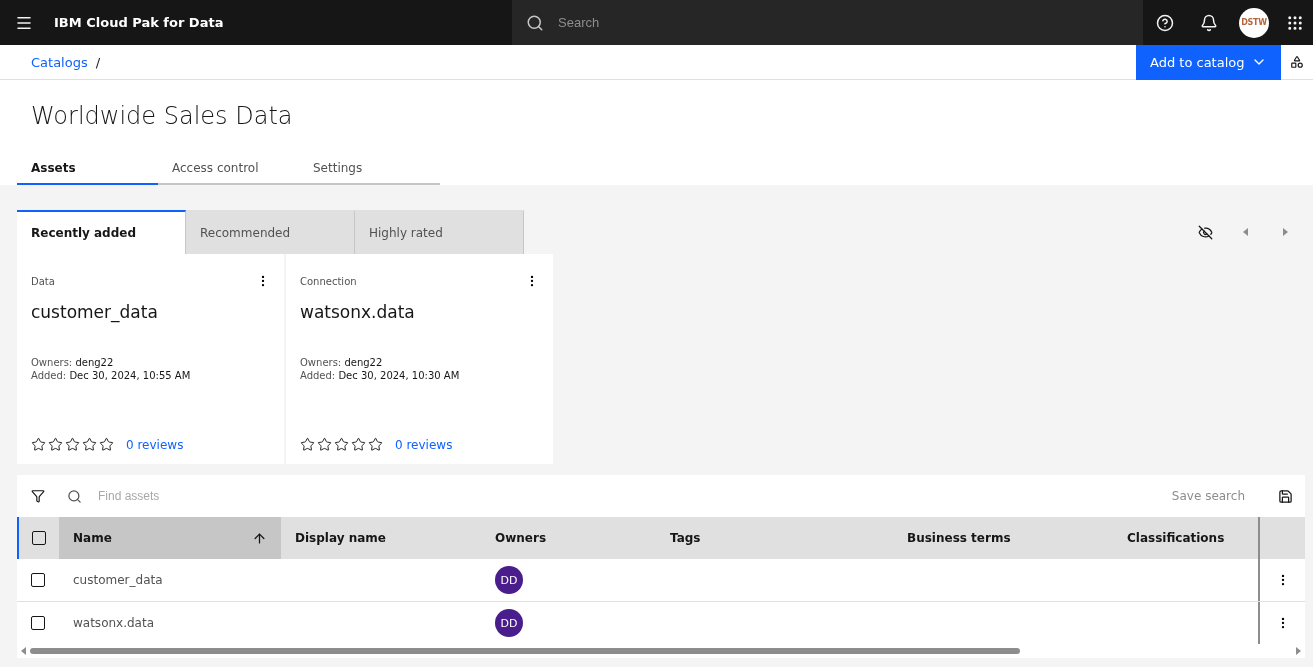 Image resolution: width=1313 pixels, height=667 pixels. Describe the element at coordinates (774, 538) in the screenshot. I see `column-header: Tags` at that location.